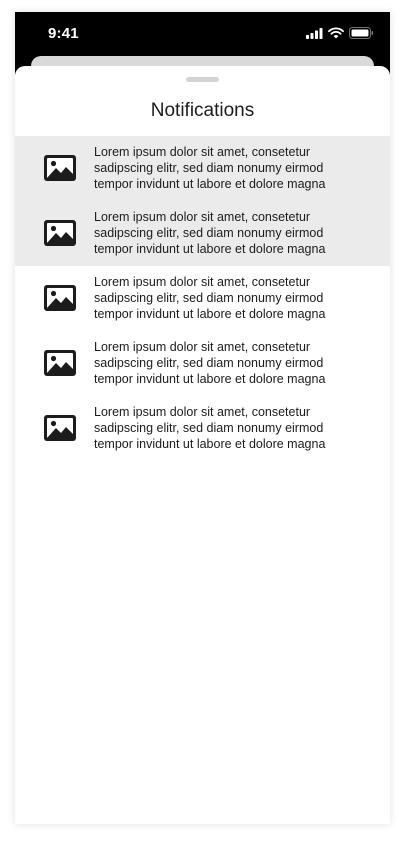 Image resolution: width=405 pixels, height=842 pixels. Describe the element at coordinates (202, 110) in the screenshot. I see `sheet-title: Notifications` at that location.